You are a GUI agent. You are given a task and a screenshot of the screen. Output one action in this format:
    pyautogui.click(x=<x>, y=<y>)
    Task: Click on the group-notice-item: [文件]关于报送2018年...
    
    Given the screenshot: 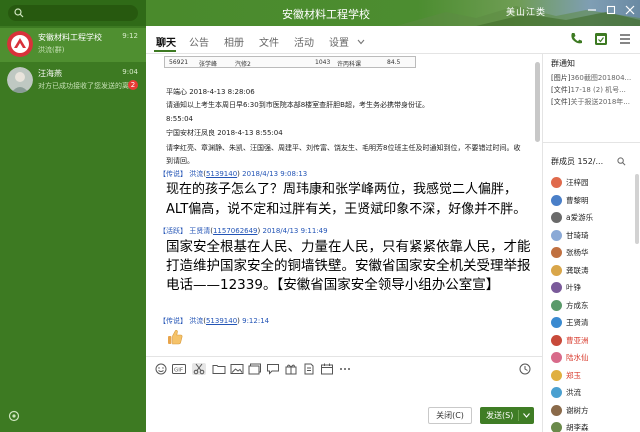 What is the action you would take?
    pyautogui.click(x=594, y=102)
    